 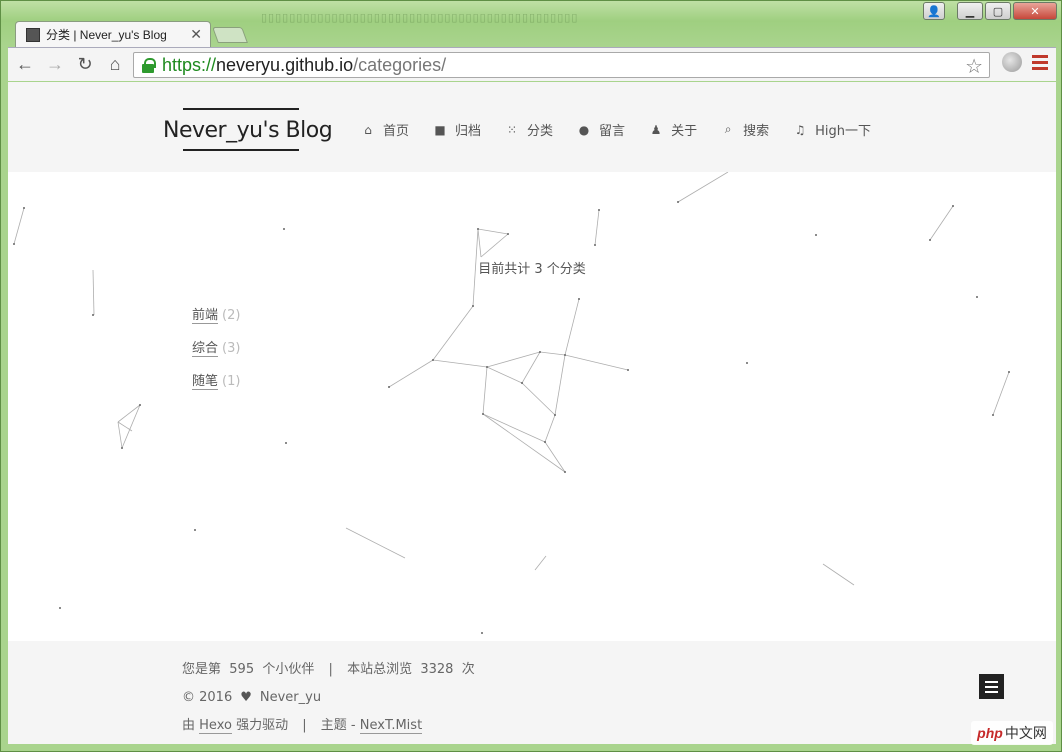 What do you see at coordinates (207, 697) in the screenshot?
I see `copyright: © 2016` at bounding box center [207, 697].